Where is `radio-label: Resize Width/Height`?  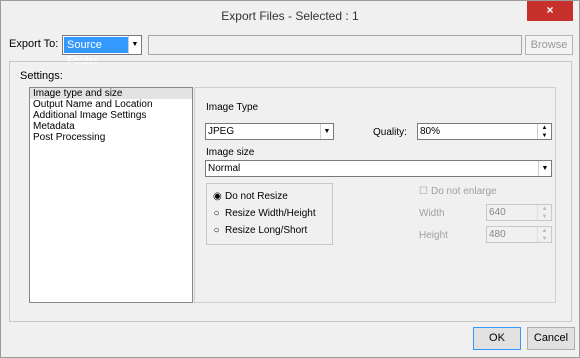
radio-label: Resize Width/Height is located at coordinates (270, 213).